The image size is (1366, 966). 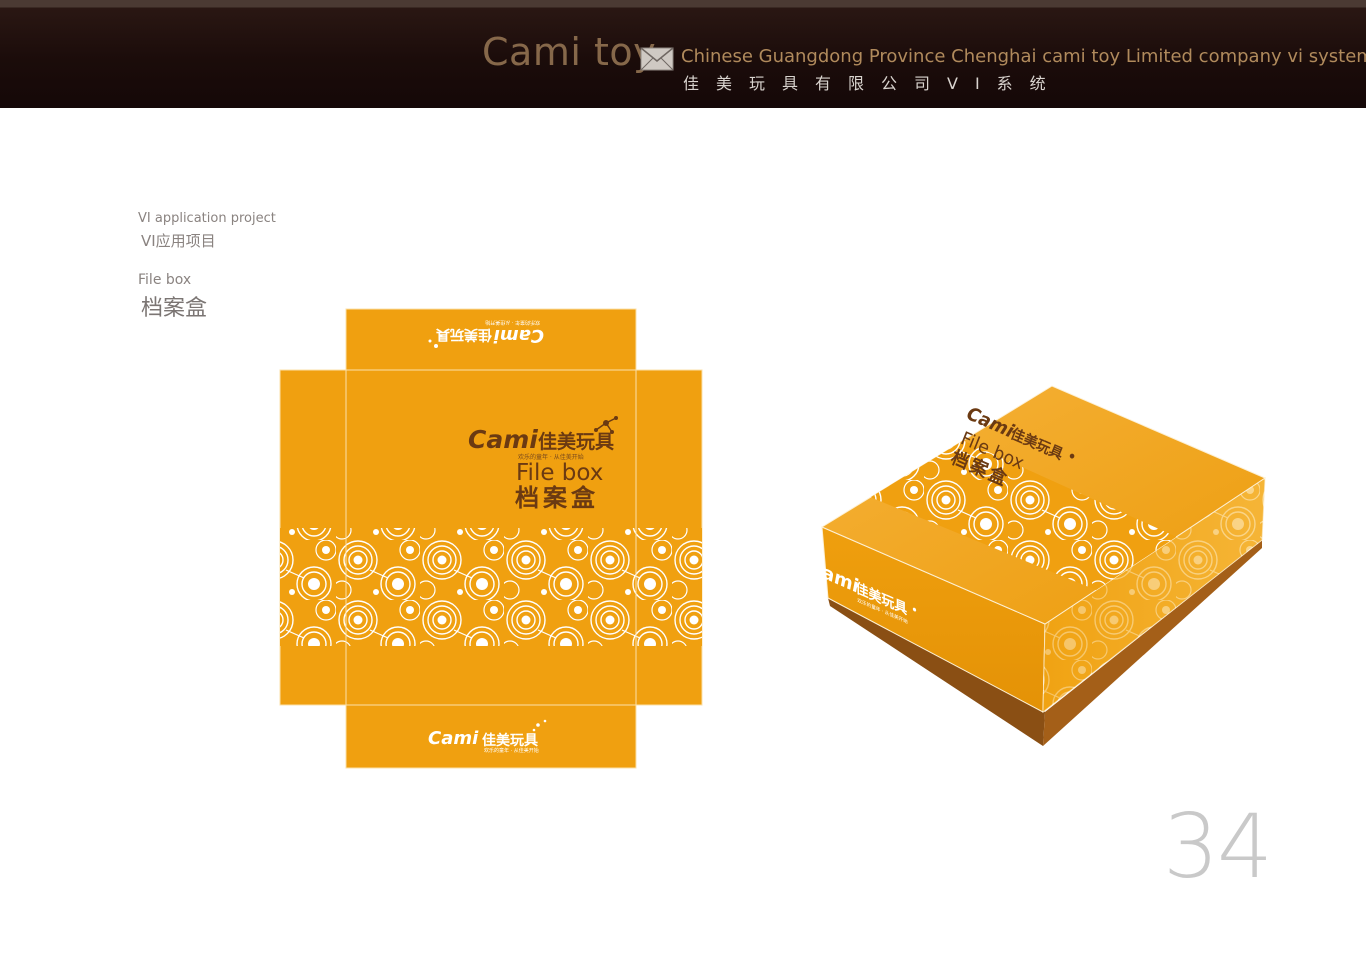 I want to click on flat-net, so click(x=491, y=538).